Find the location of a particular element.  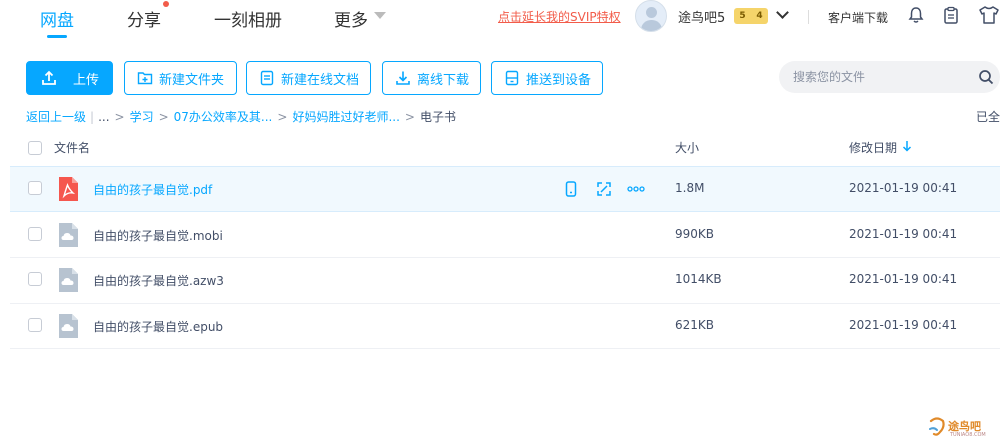

breadcrumb-item-current: 电子书 is located at coordinates (437, 117).